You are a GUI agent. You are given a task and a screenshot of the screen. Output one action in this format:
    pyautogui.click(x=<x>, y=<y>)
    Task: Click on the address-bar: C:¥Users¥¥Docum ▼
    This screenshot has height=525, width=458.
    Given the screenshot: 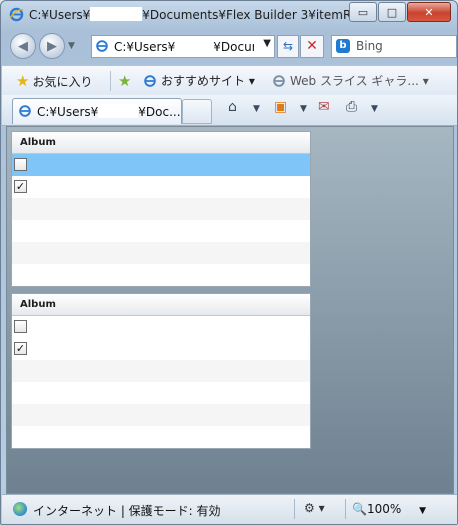 What is the action you would take?
    pyautogui.click(x=183, y=46)
    